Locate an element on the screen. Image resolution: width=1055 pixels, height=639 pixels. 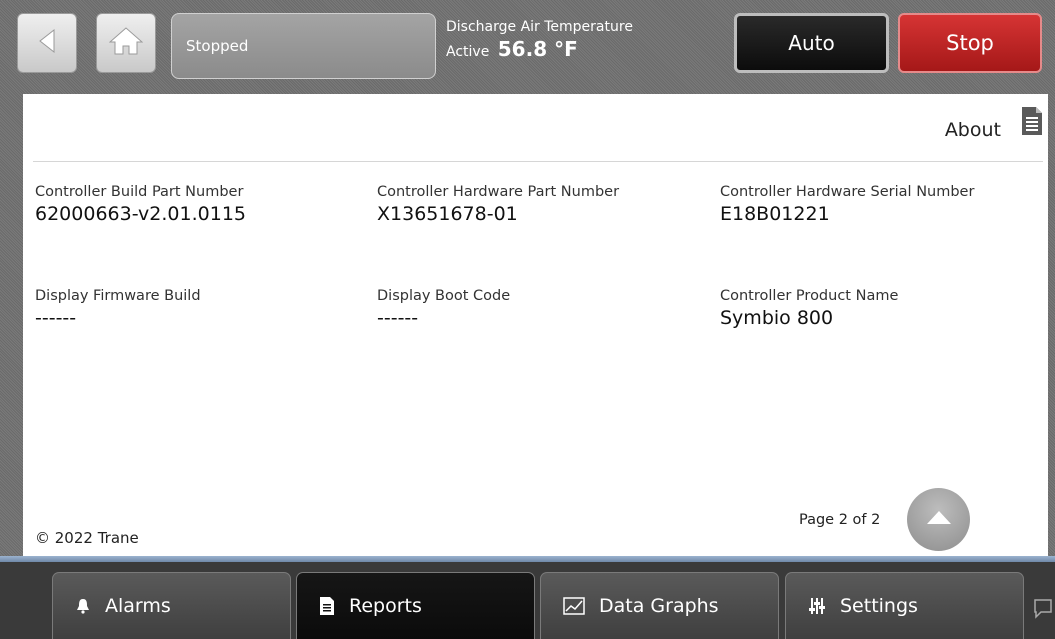
field-label: Controller Hardware Part Number is located at coordinates (498, 192).